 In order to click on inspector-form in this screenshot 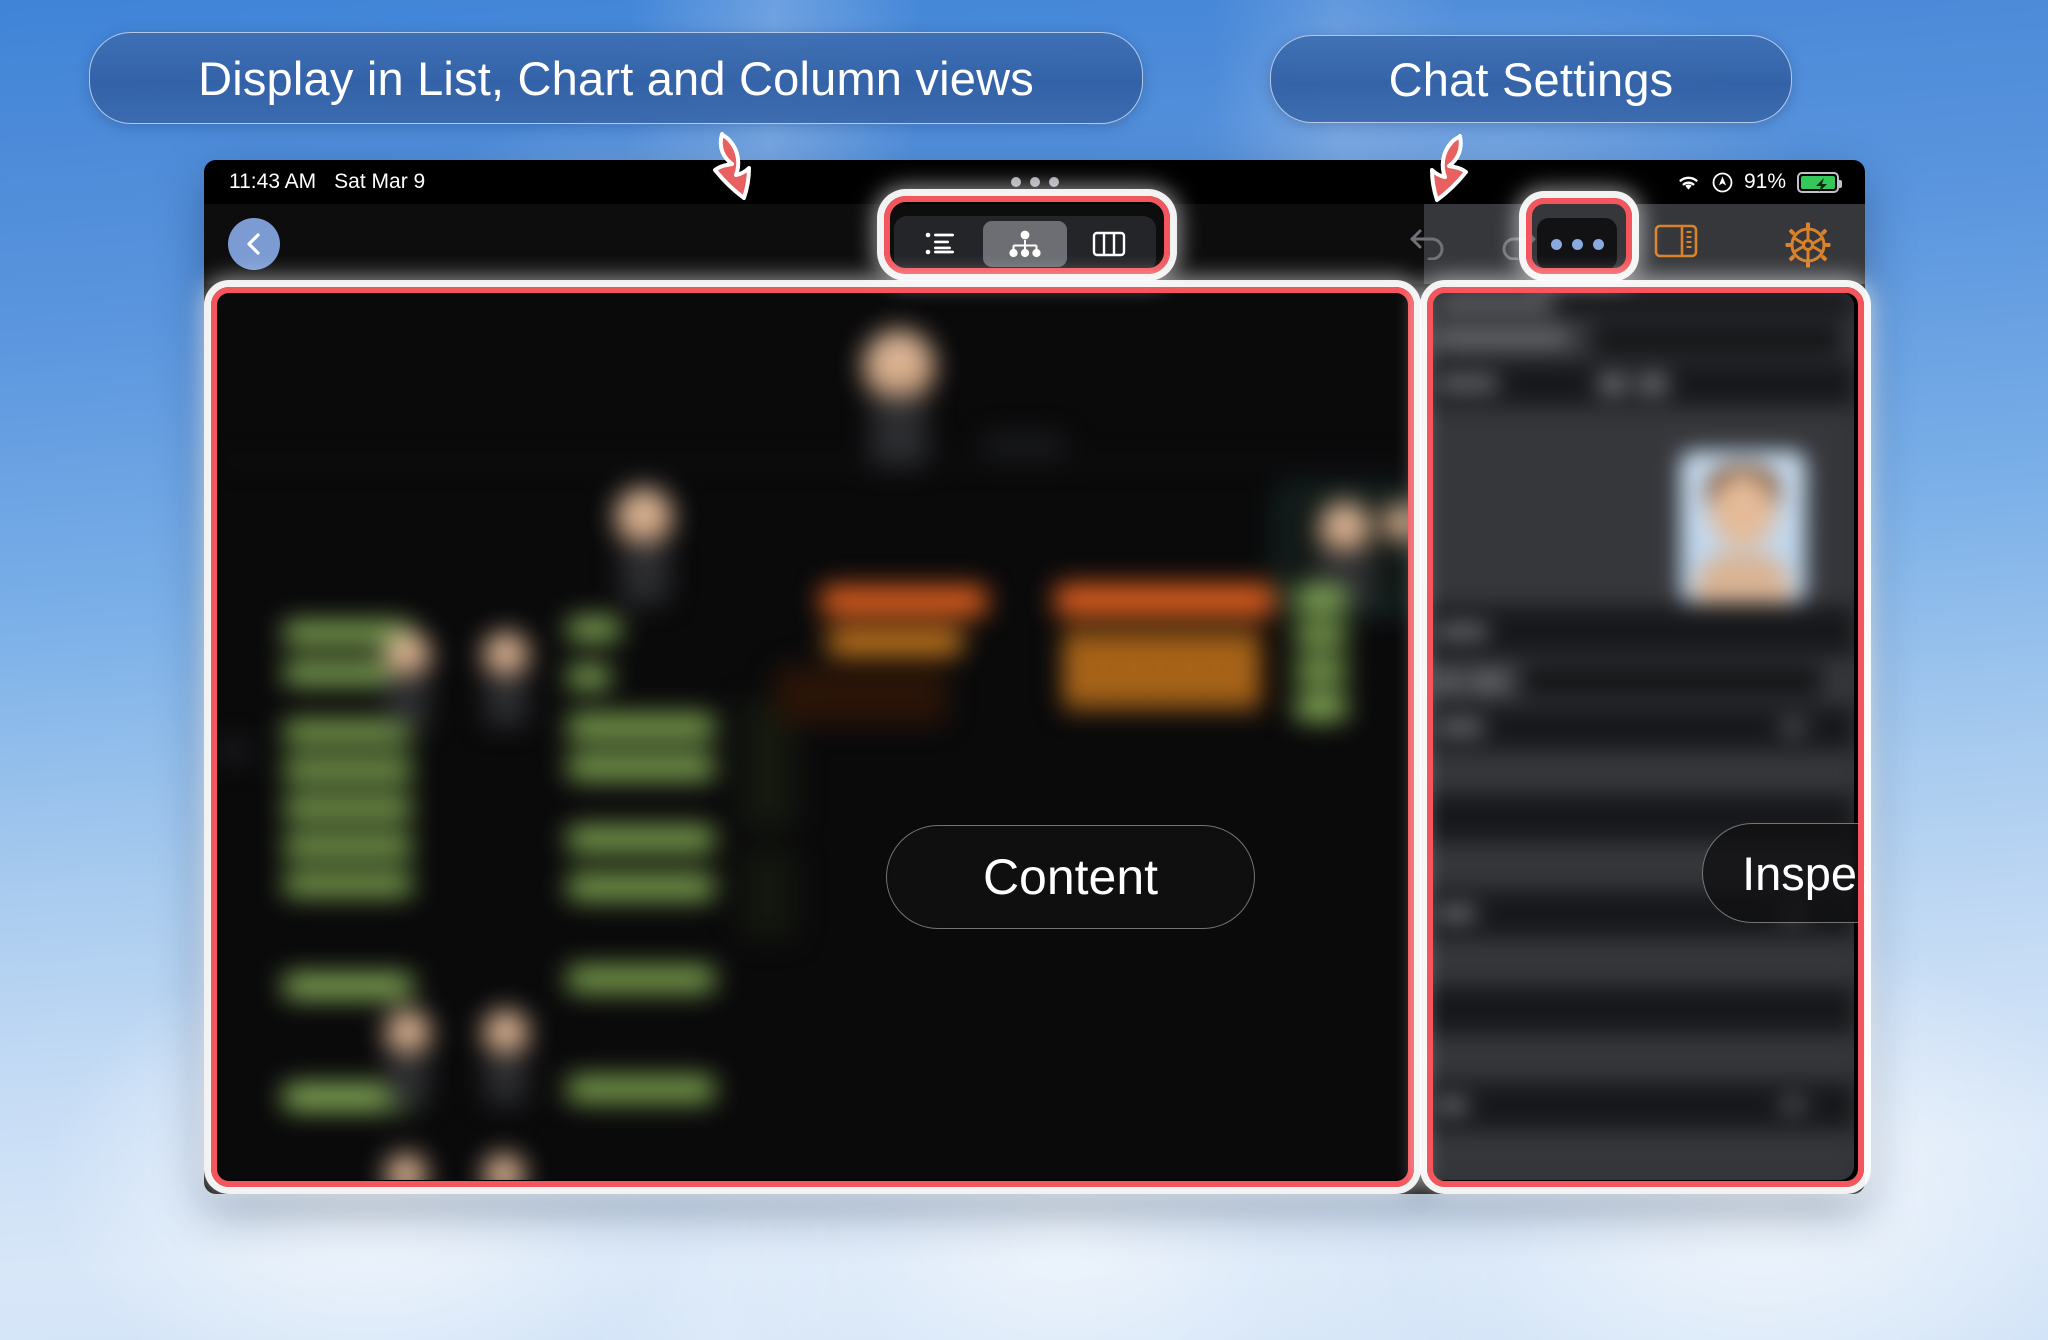, I will do `click(1638, 736)`.